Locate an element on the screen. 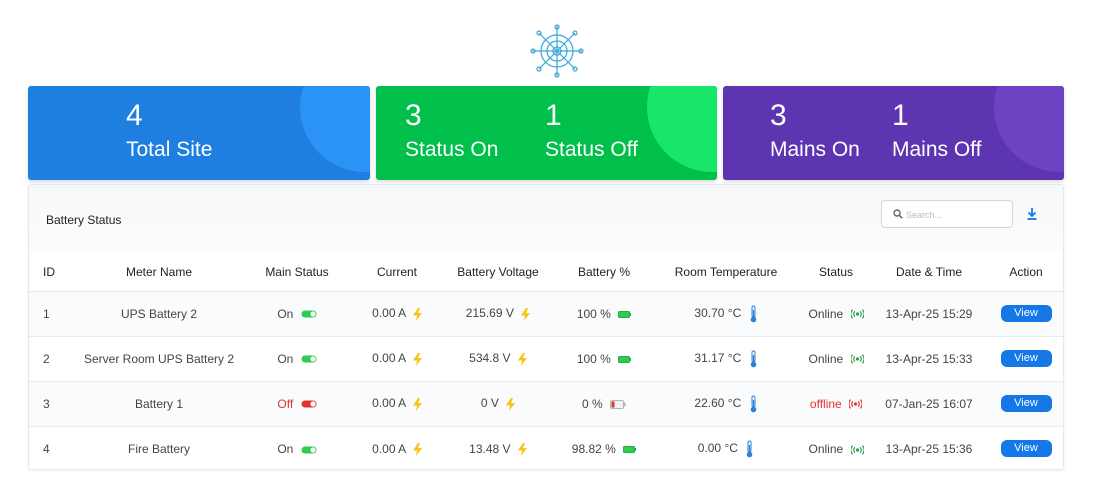  status-text: offline is located at coordinates (825, 403).